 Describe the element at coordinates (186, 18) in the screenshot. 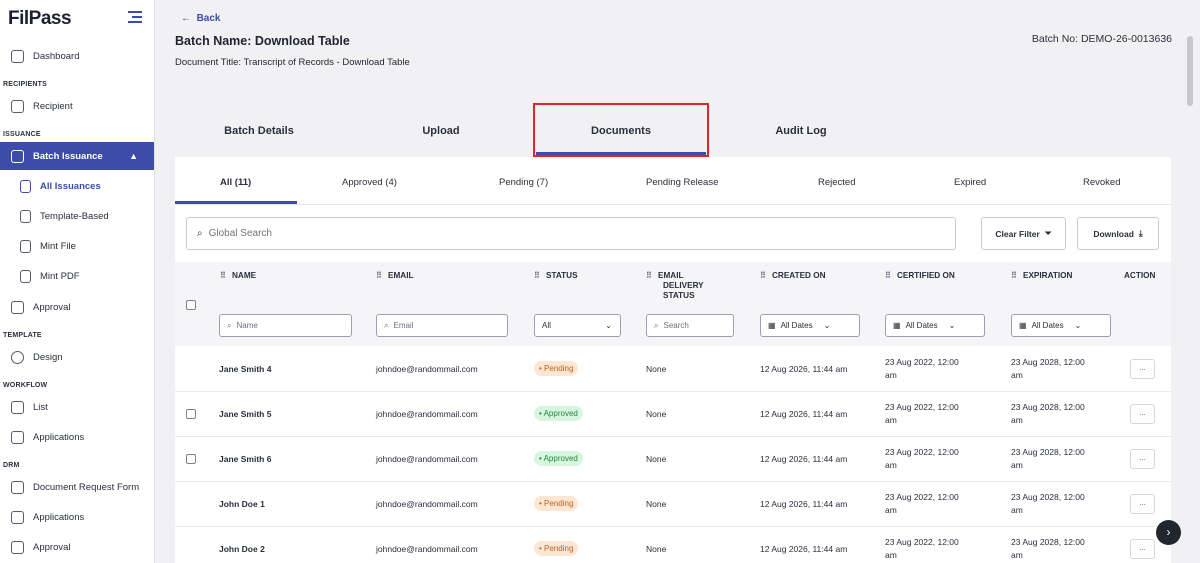

I see `arrow-left-icon: ←` at that location.